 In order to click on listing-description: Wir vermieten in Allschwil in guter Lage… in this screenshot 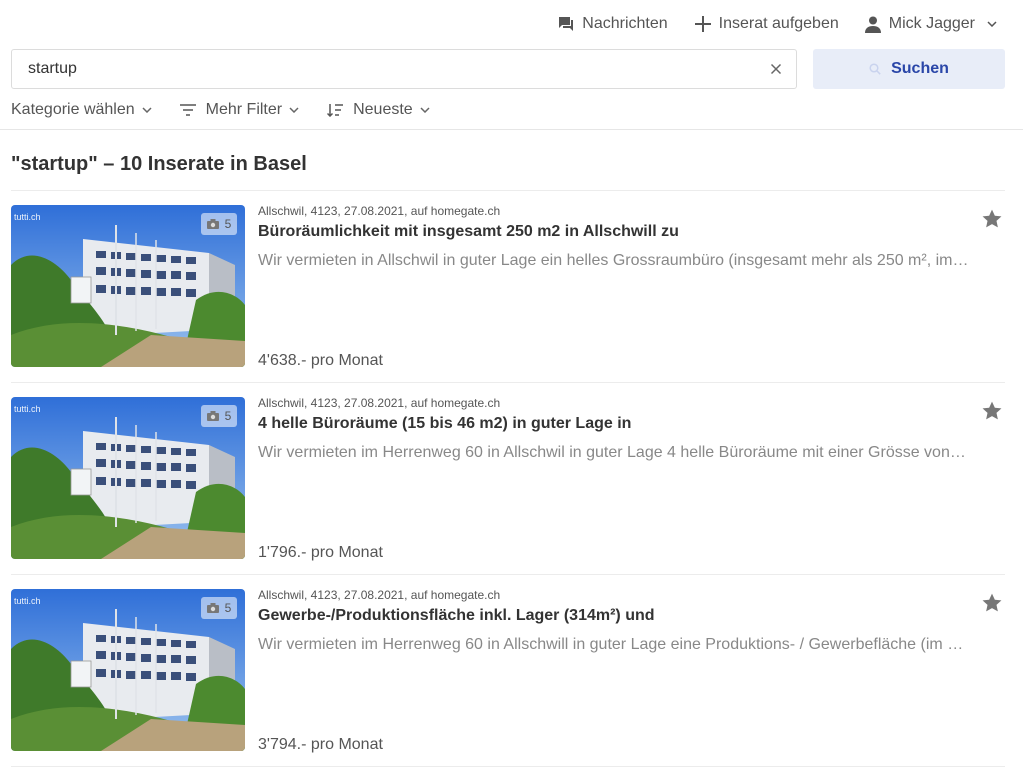, I will do `click(614, 260)`.